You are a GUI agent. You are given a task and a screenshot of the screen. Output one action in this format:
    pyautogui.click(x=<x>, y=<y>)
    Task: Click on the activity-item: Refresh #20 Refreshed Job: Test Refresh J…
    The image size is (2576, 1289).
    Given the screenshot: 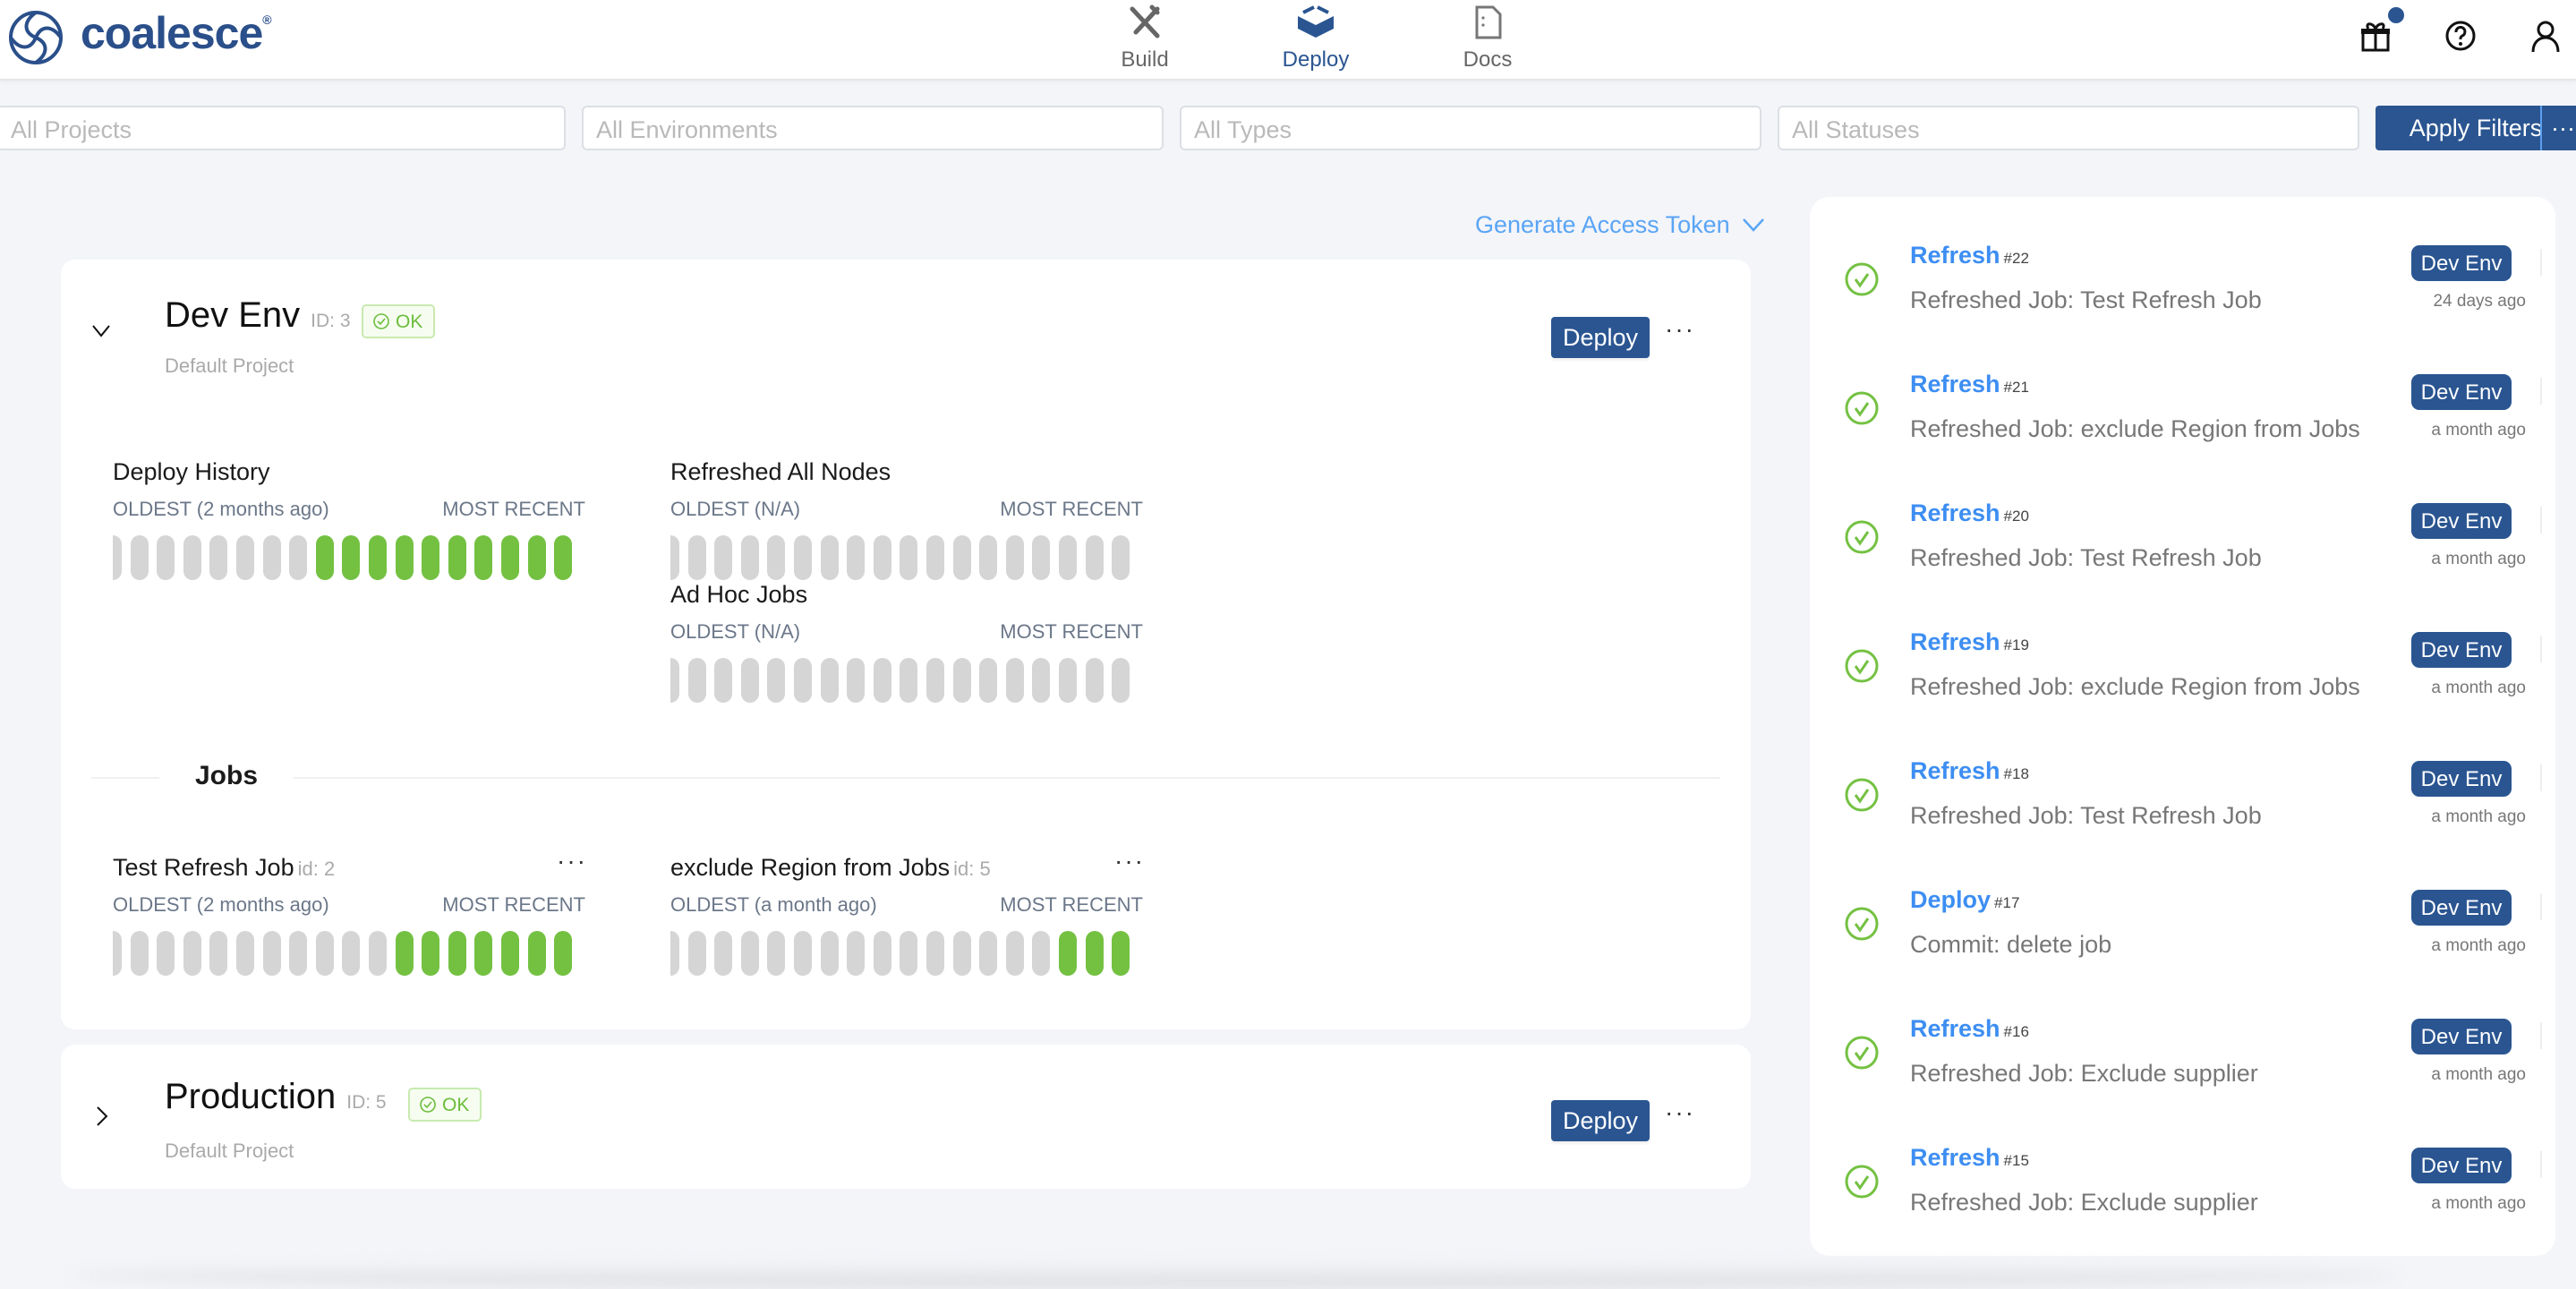 What is the action you would take?
    pyautogui.click(x=2182, y=526)
    